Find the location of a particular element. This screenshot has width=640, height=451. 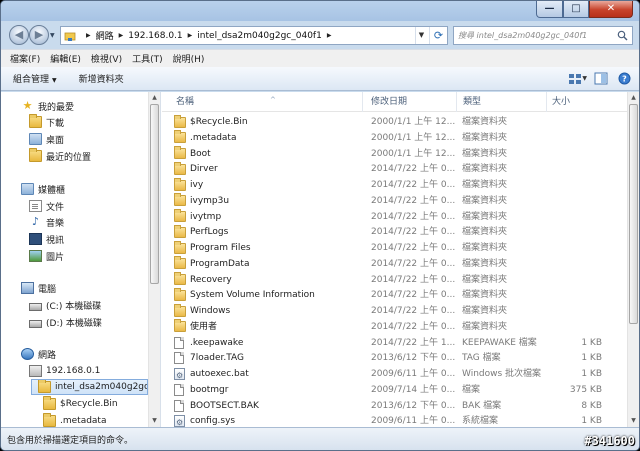

file-name: BOOTSECT.BAK is located at coordinates (269, 406).